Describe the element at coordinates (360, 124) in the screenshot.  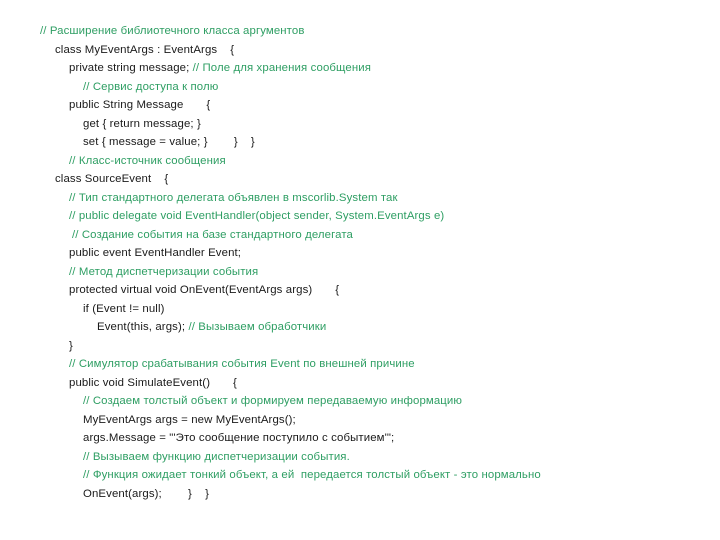
I see `code-line: get { return message; }` at that location.